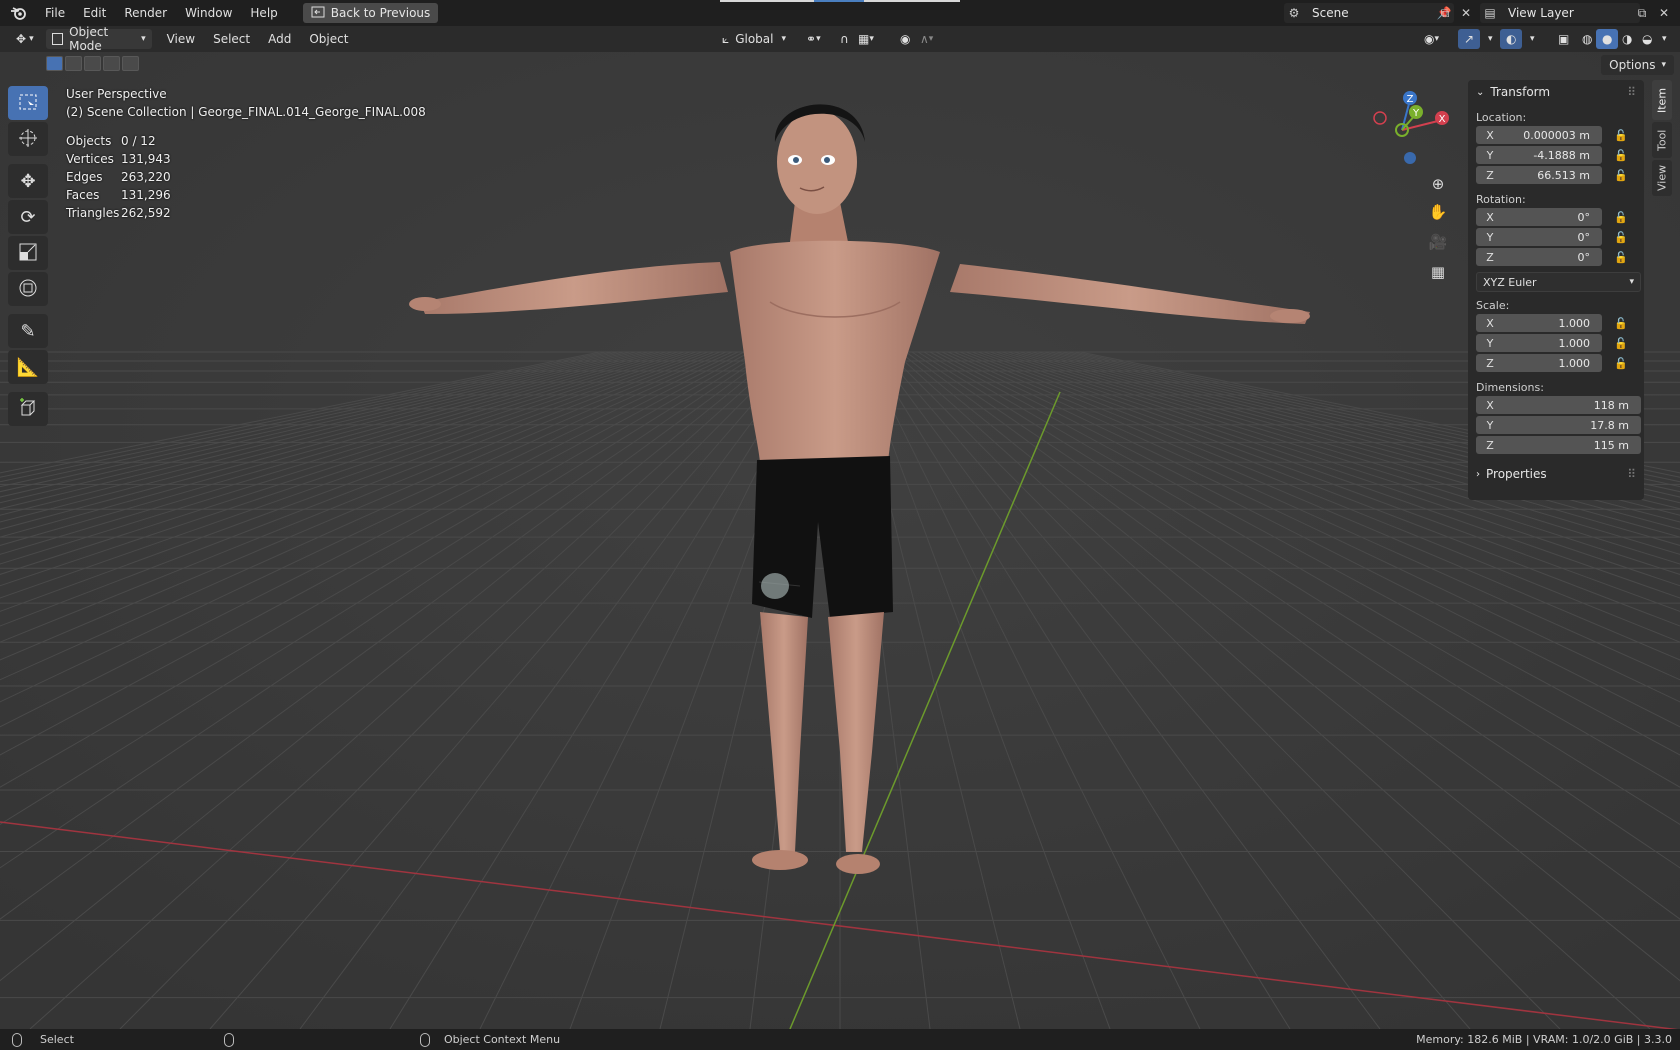  I want to click on eye-icon: ◉, so click(1429, 39).